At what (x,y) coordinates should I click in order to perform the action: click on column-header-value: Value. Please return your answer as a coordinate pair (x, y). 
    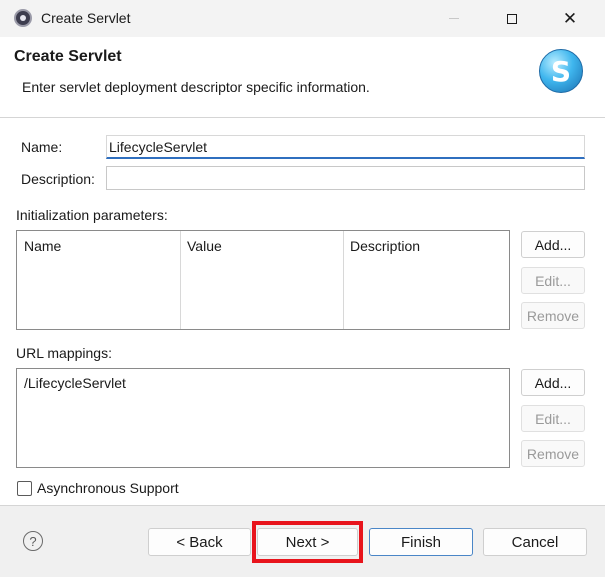
    Looking at the image, I should click on (204, 246).